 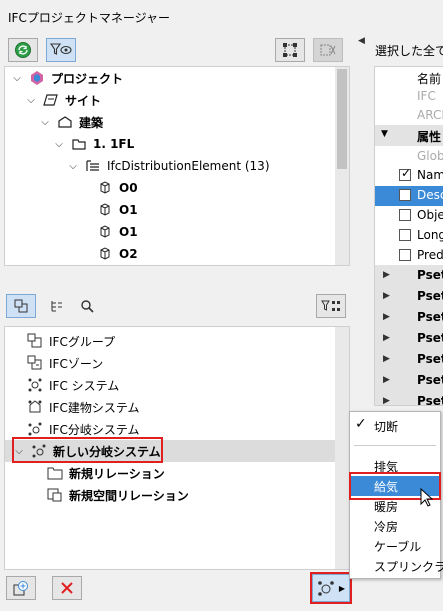 I want to click on element-type-icon, so click(x=93, y=166).